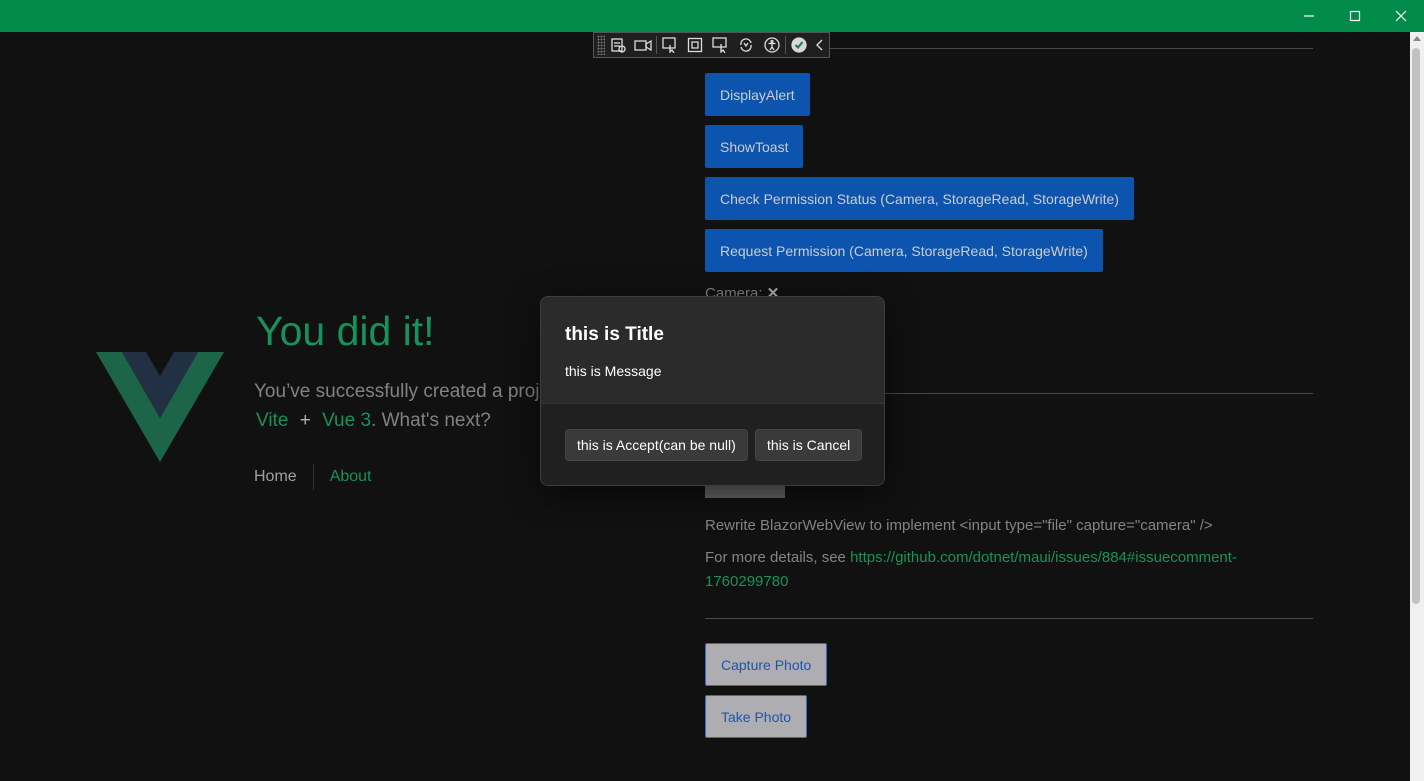  I want to click on dialog-message: this is Message, so click(613, 371).